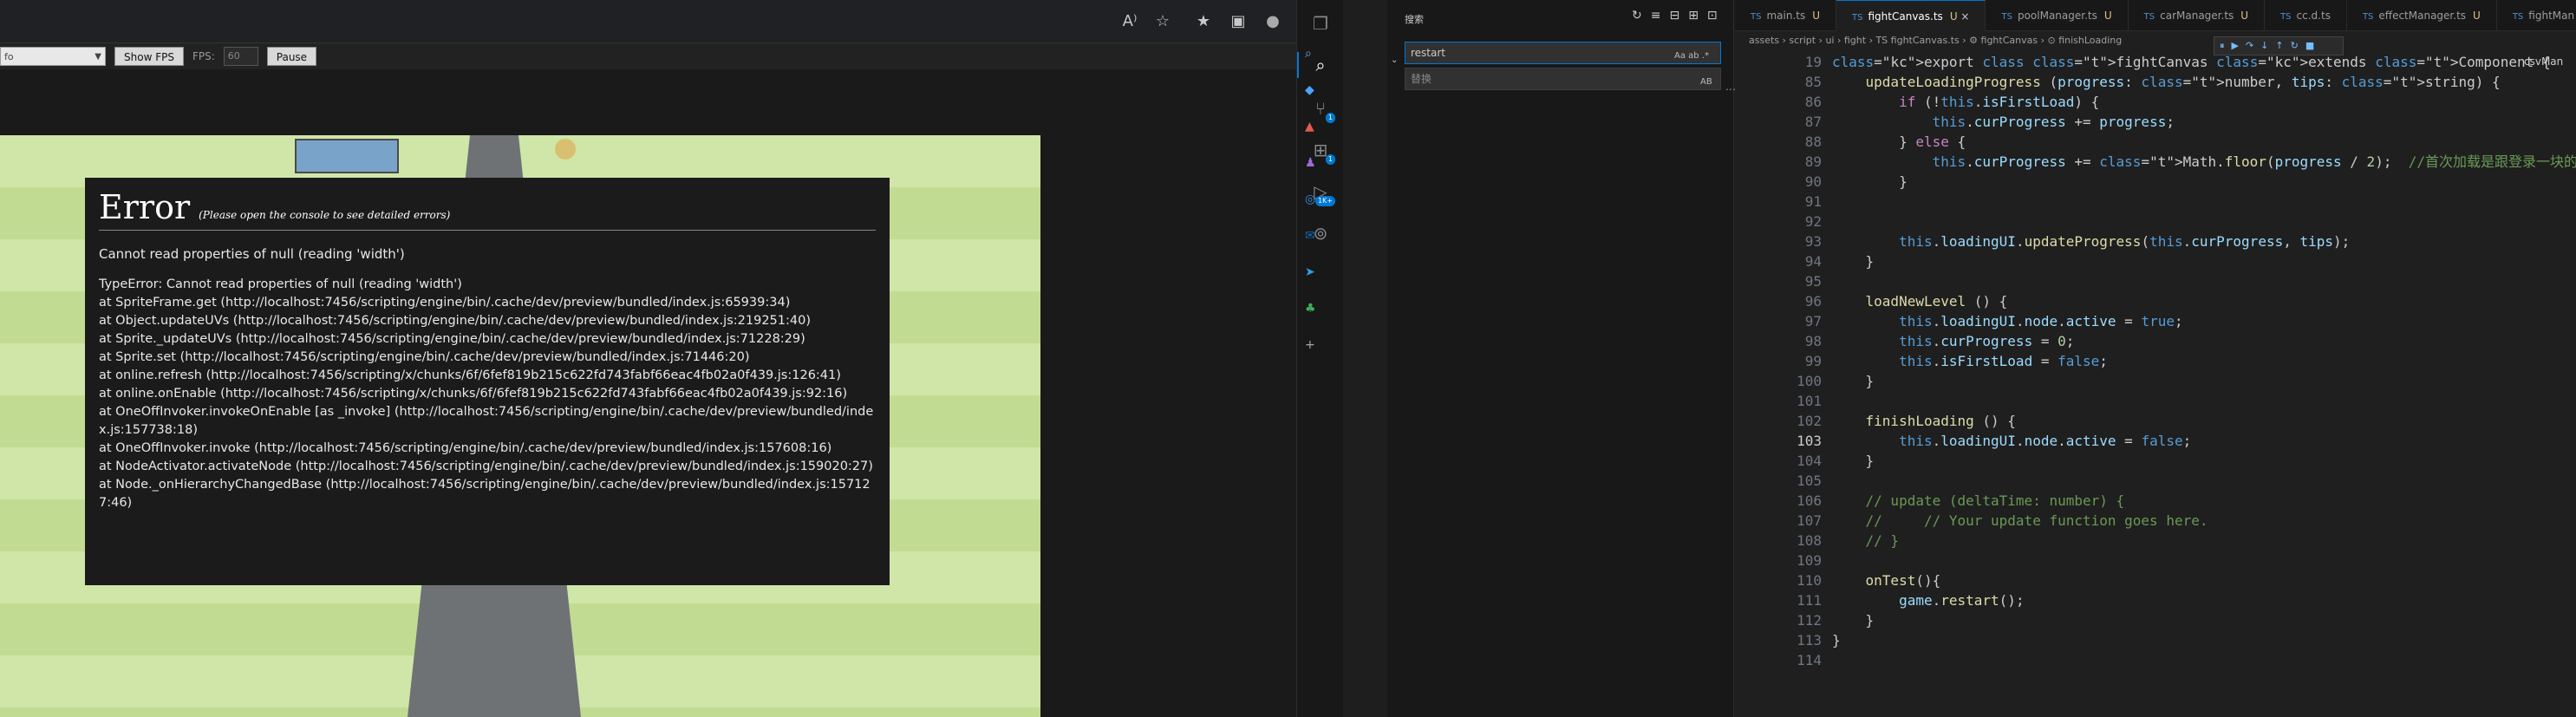 This screenshot has width=2576, height=717. What do you see at coordinates (1810, 600) in the screenshot?
I see `line-number: 111` at bounding box center [1810, 600].